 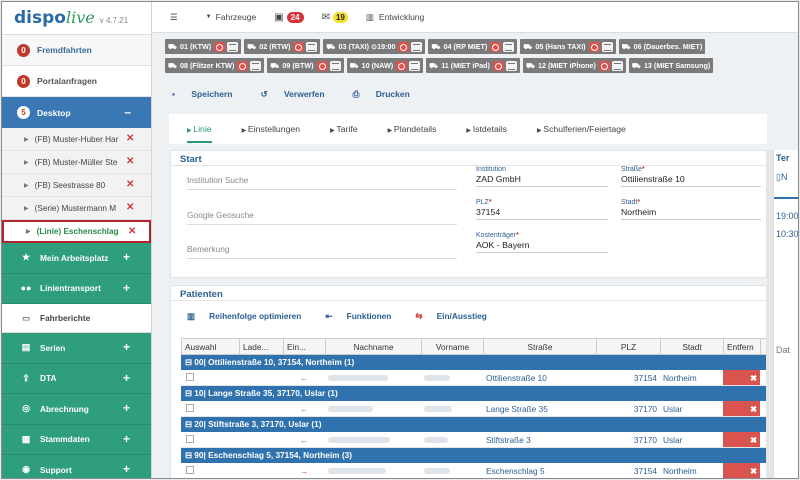 I want to click on nav-mein-arbeitsplatz: ★ Mein Arbeitsplatz +, so click(x=76, y=258).